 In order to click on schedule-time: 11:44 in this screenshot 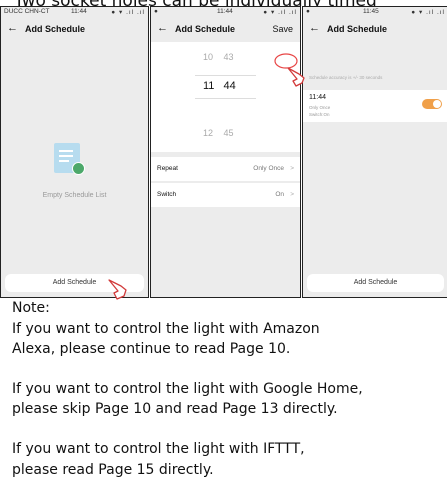, I will do `click(317, 97)`.